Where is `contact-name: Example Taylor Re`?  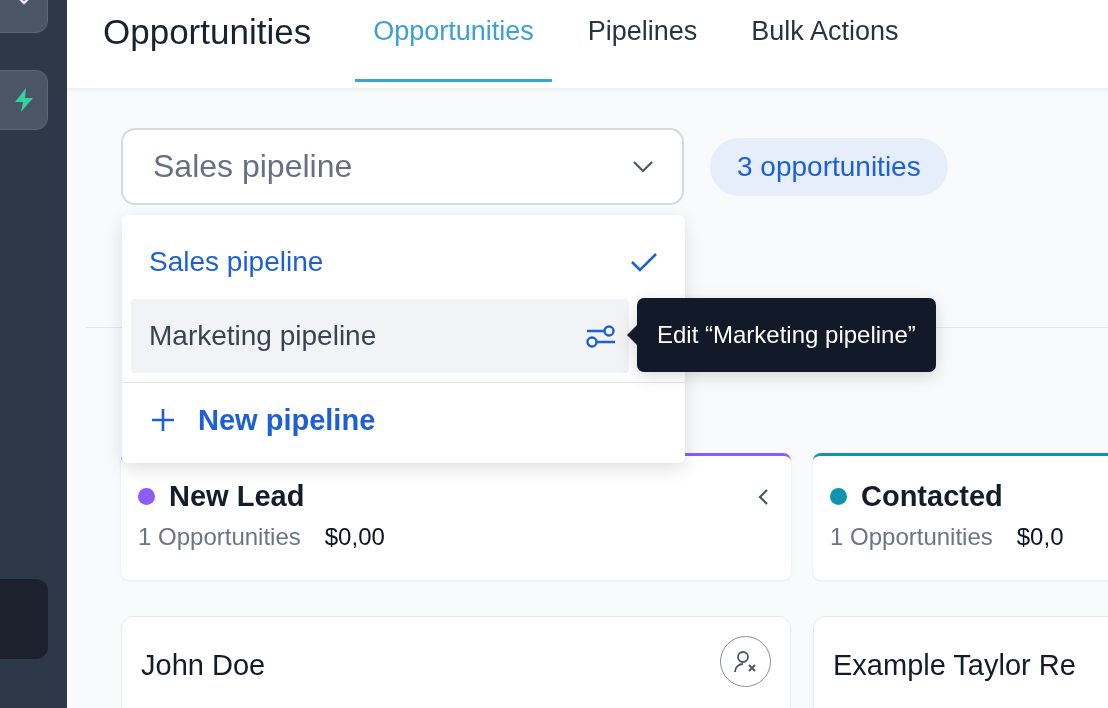
contact-name: Example Taylor Re is located at coordinates (954, 665).